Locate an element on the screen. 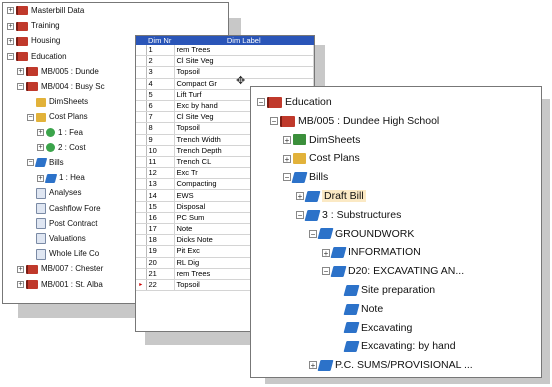  tree-node: − MB/004 : Busy Sc is located at coordinates (61, 86).